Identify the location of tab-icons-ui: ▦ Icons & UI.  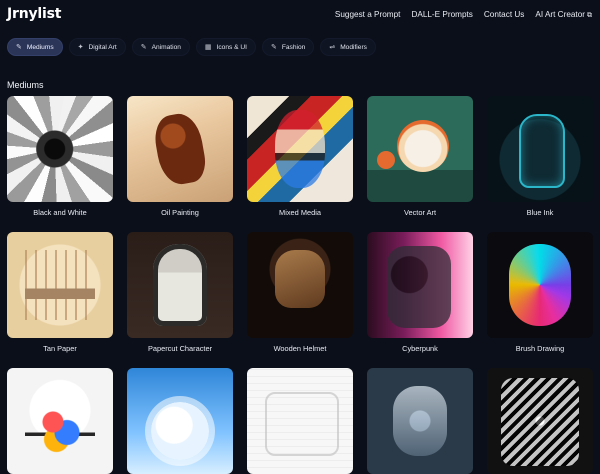
(225, 47).